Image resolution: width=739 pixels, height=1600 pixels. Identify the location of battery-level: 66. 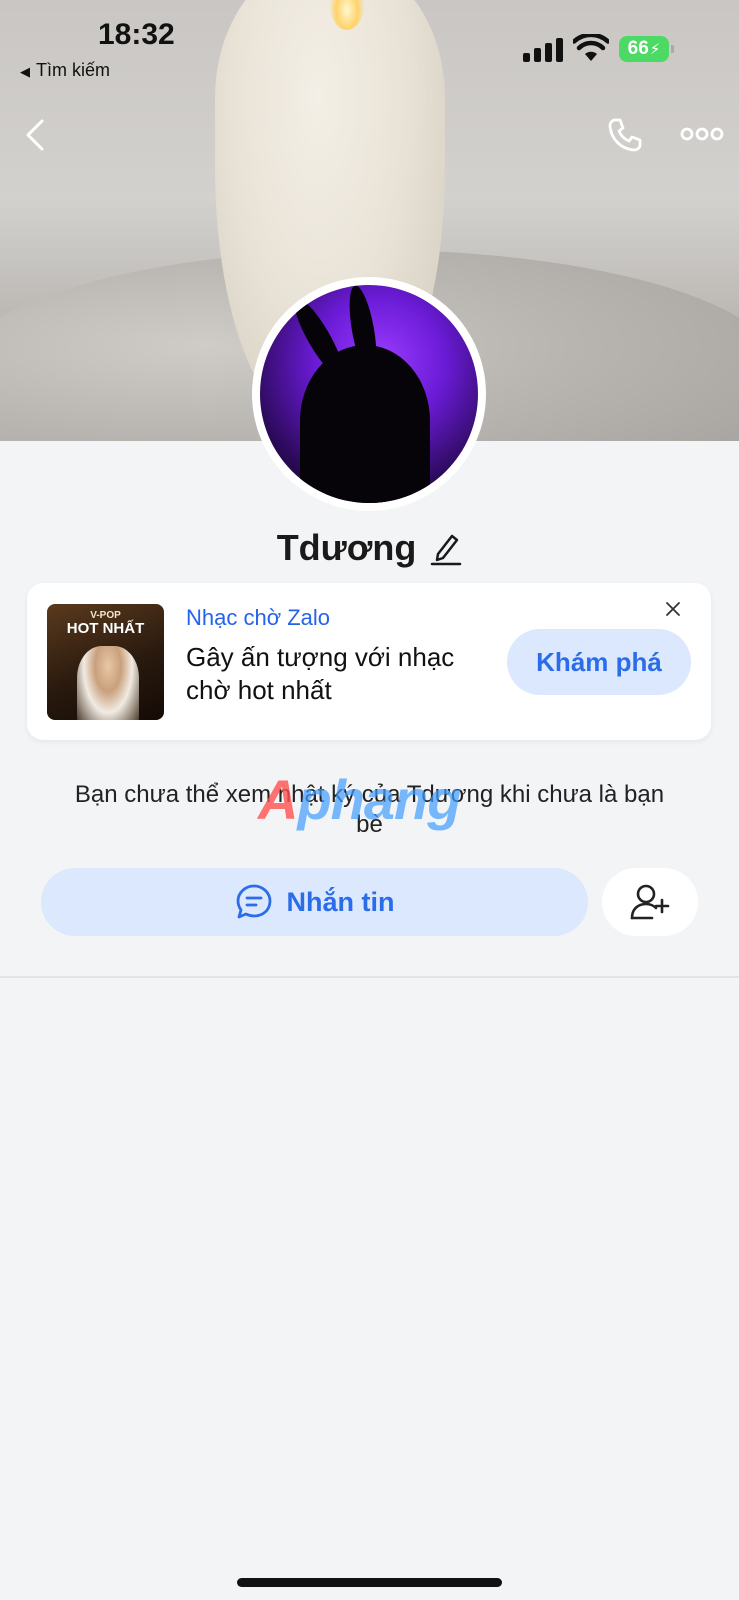
(638, 48).